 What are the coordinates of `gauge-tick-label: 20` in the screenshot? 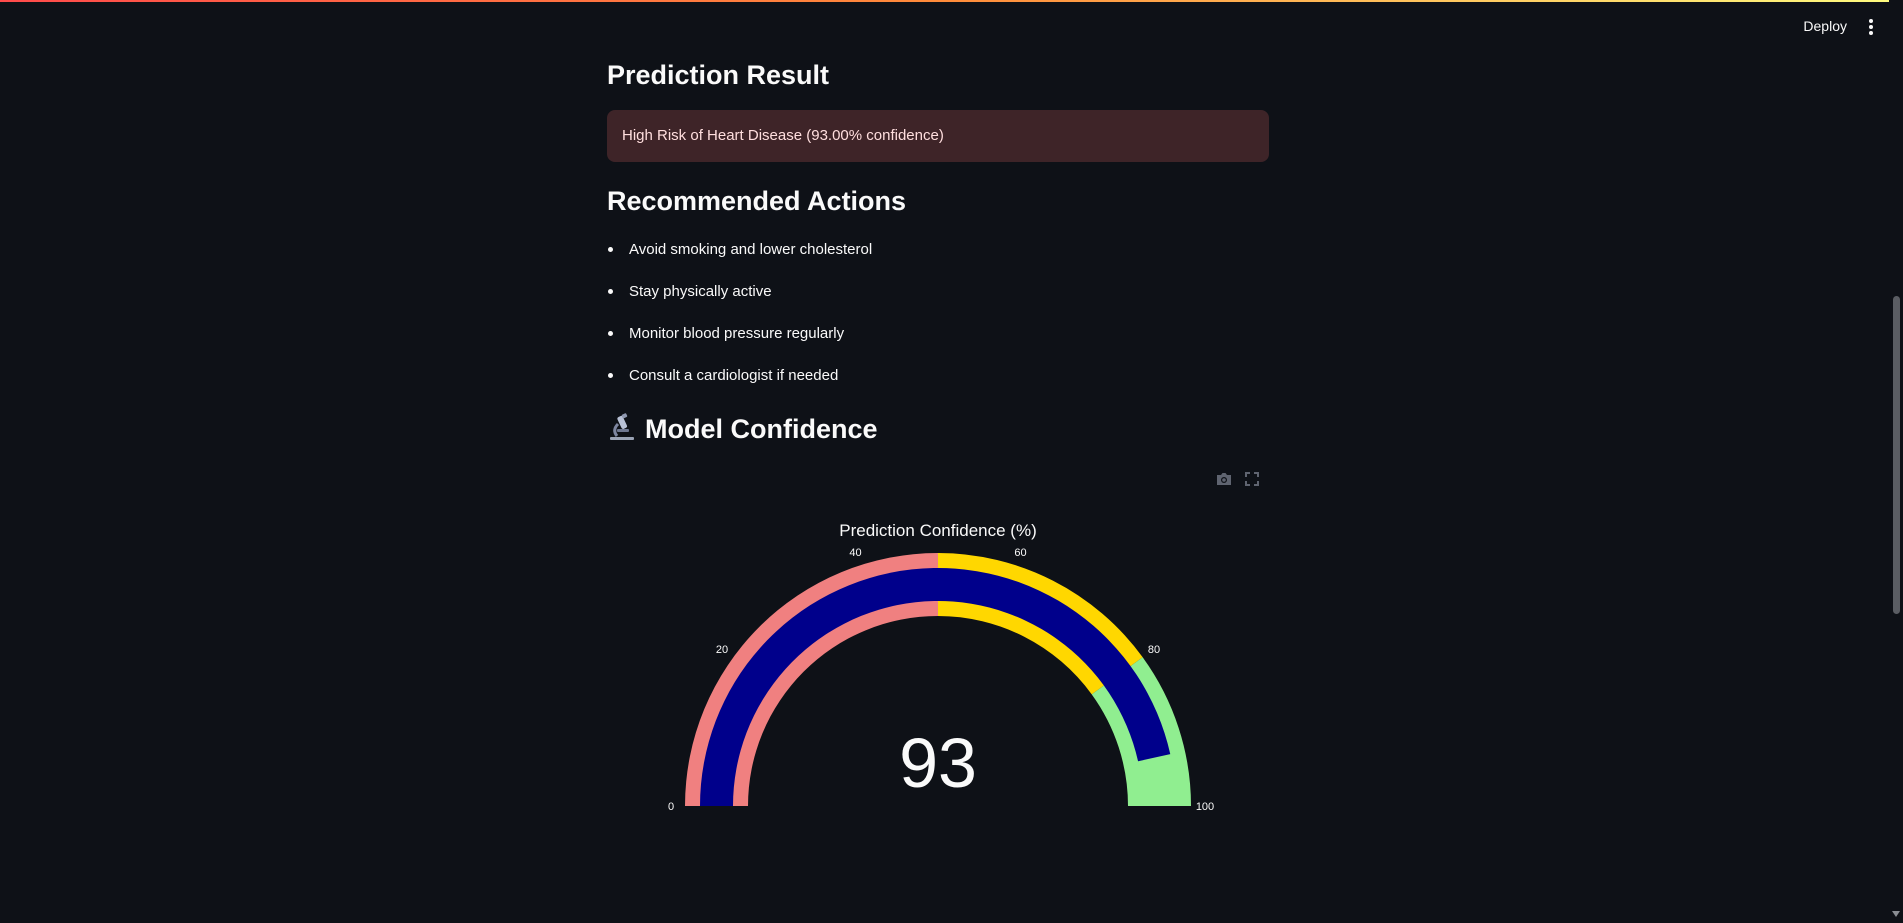 It's located at (722, 650).